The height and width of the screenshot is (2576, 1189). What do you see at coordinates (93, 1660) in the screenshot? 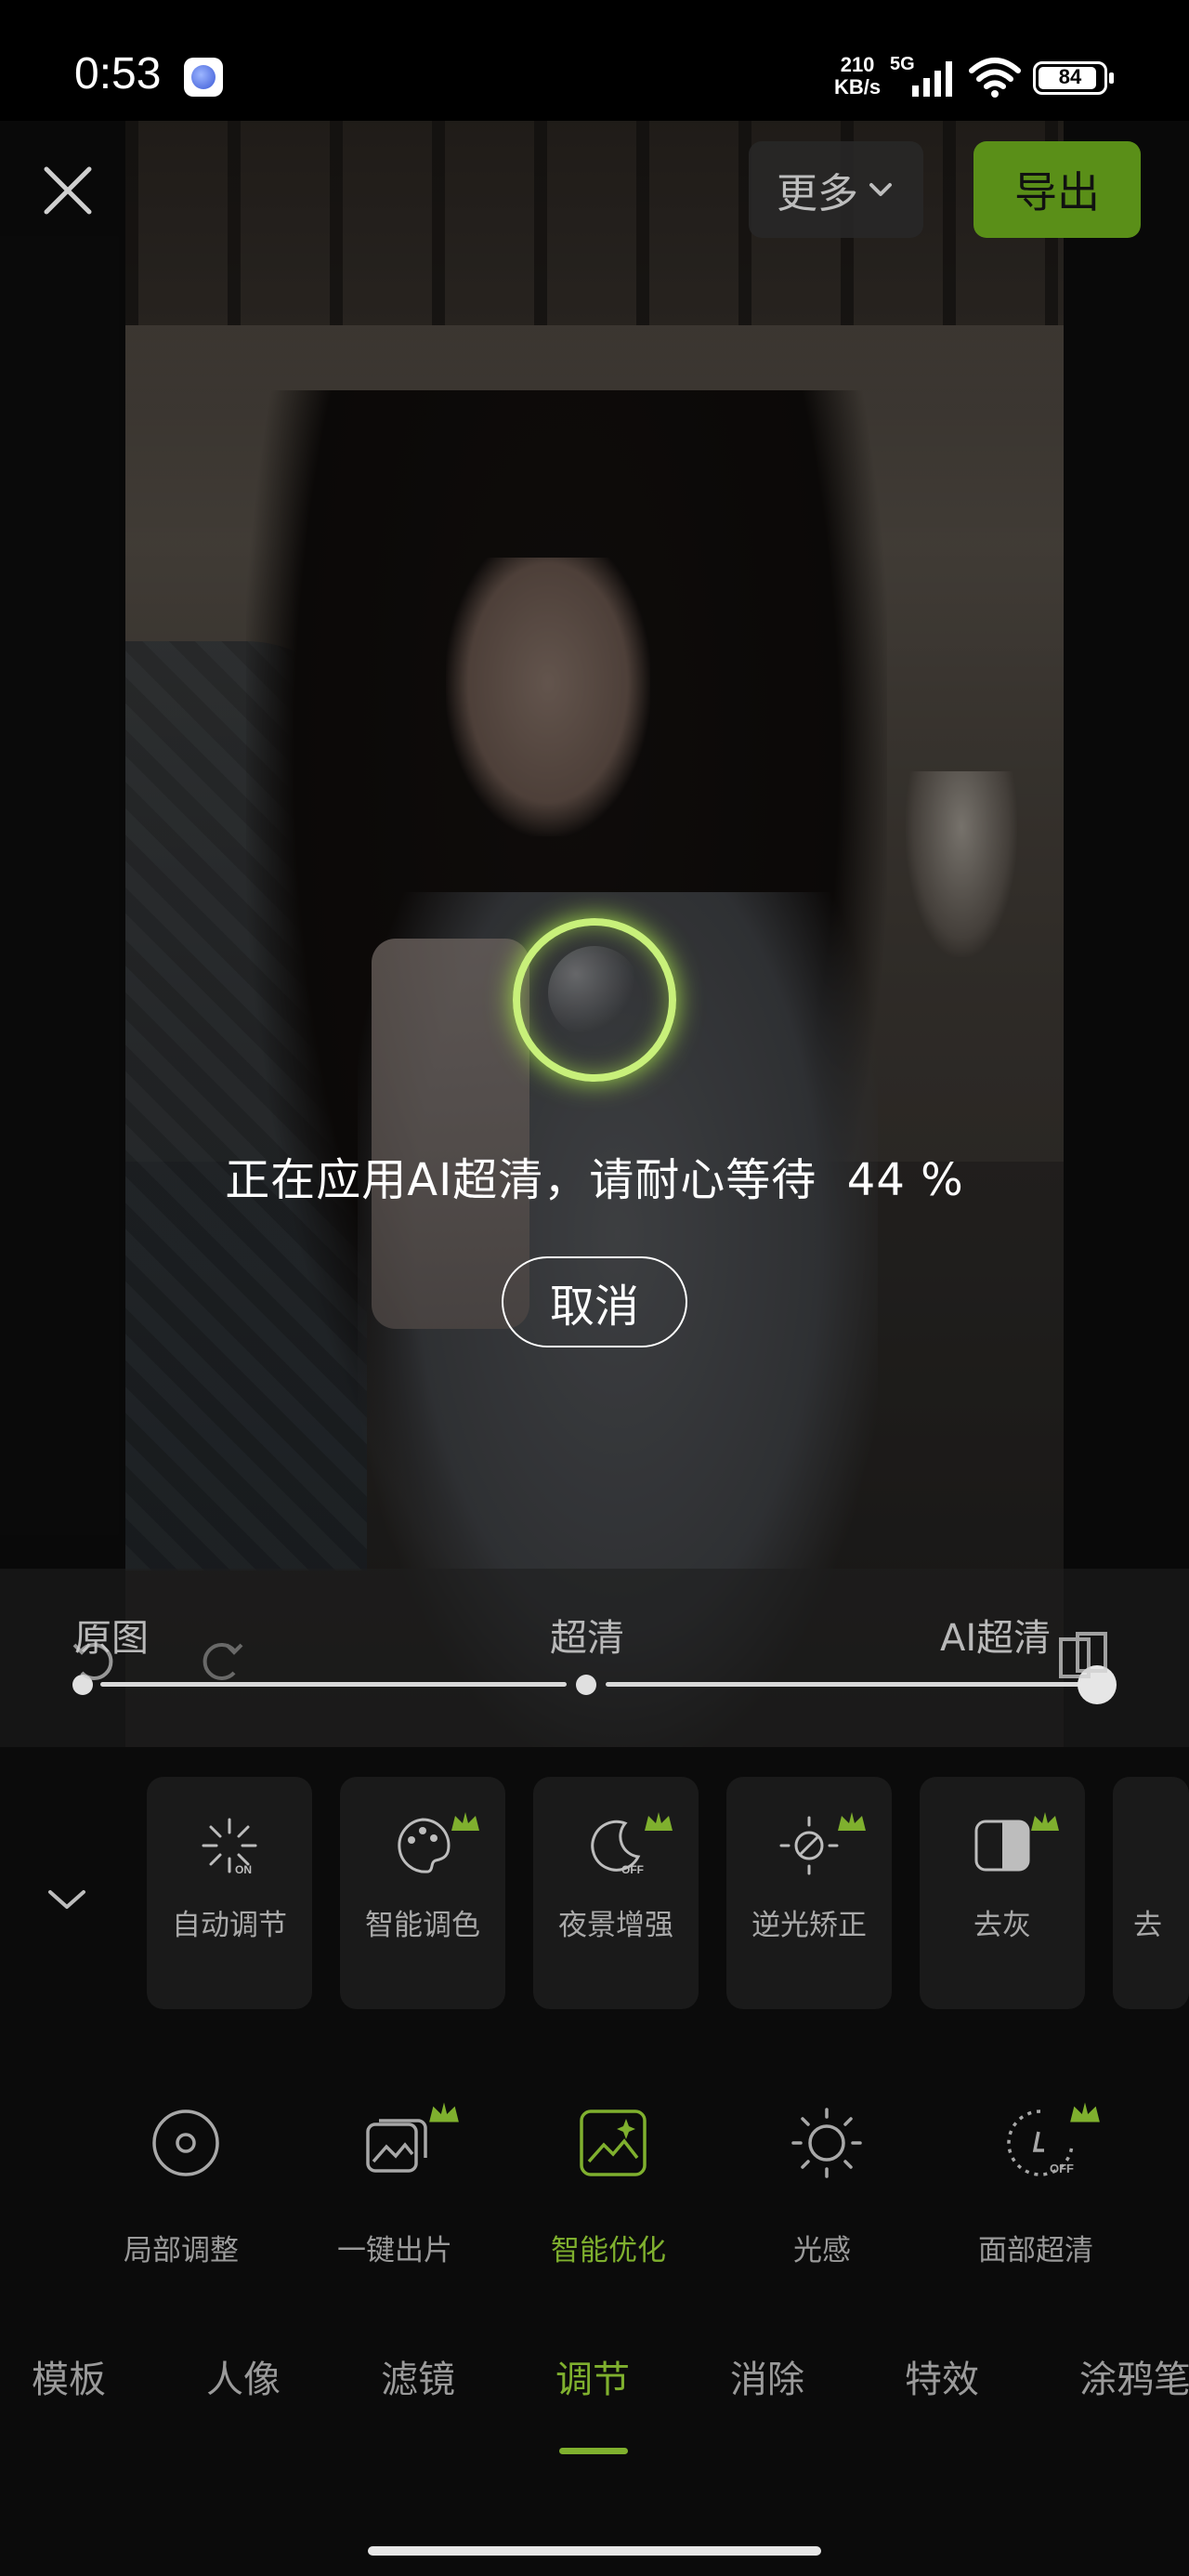
I see `undo-icon` at bounding box center [93, 1660].